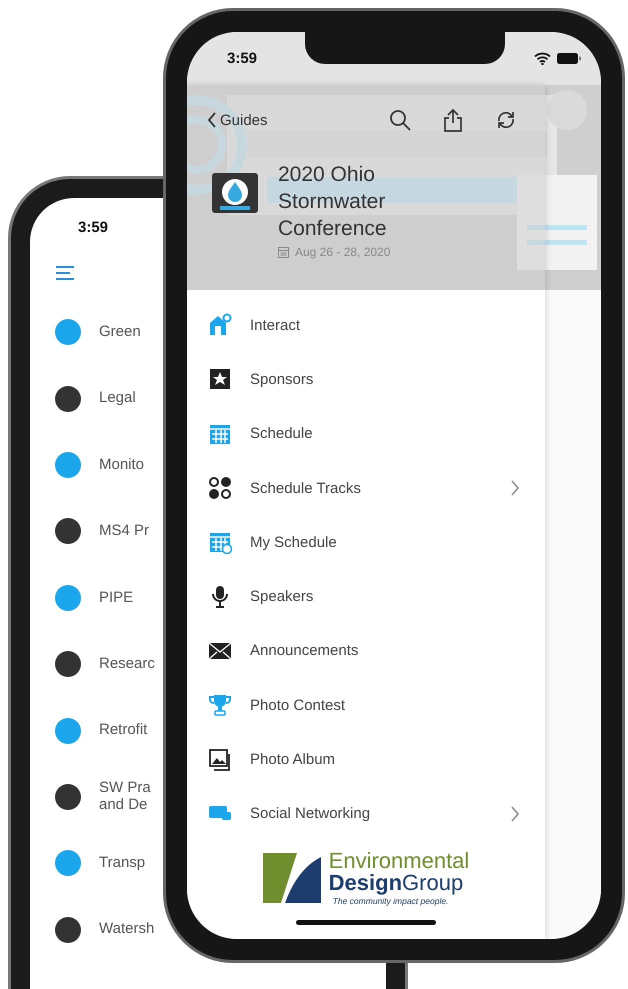 The height and width of the screenshot is (989, 628). What do you see at coordinates (333, 202) in the screenshot?
I see `event-title: 2020 Ohio Stormwater Conference` at bounding box center [333, 202].